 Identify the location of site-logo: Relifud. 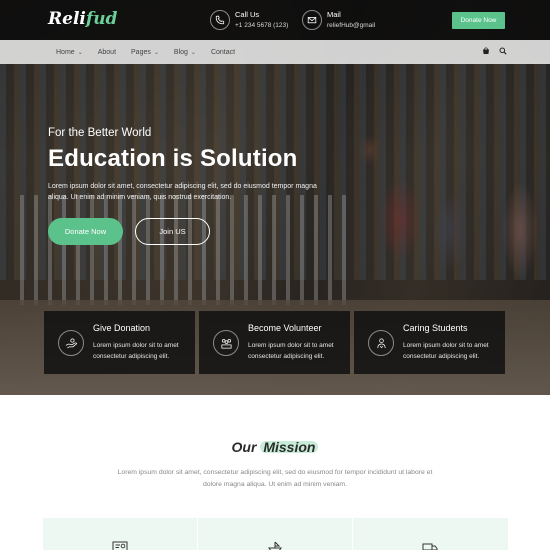
(82, 19).